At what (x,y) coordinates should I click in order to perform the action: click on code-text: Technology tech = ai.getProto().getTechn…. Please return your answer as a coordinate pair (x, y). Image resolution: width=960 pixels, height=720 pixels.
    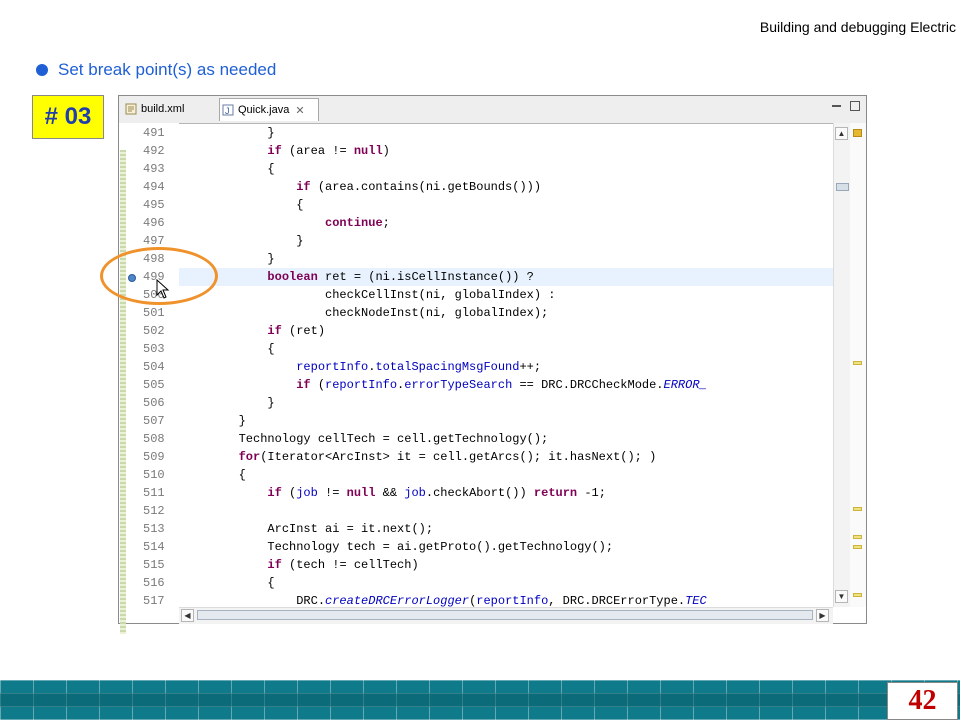
    Looking at the image, I should click on (397, 547).